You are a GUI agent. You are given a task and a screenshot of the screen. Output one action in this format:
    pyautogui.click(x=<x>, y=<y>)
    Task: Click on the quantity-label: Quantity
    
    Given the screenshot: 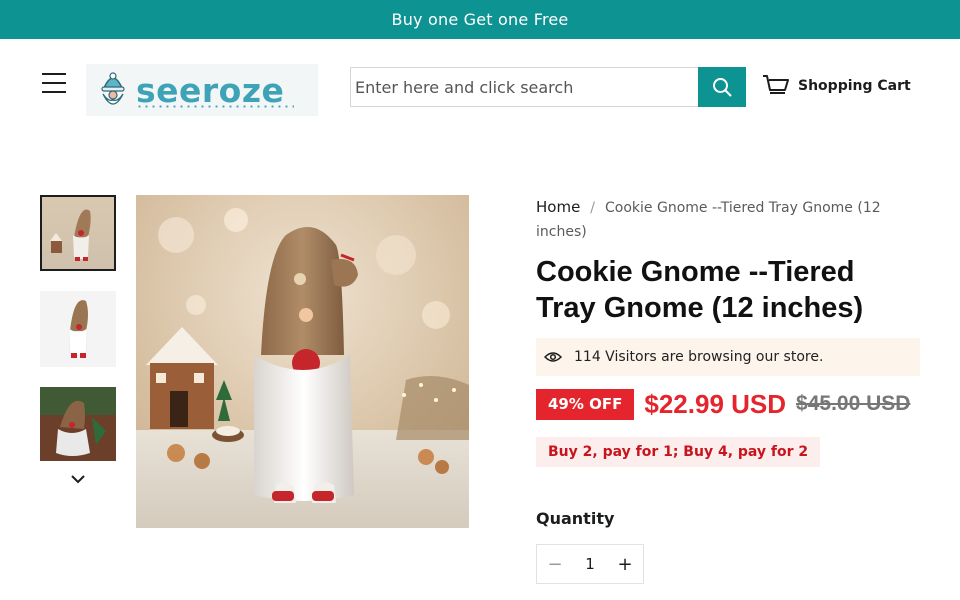 What is the action you would take?
    pyautogui.click(x=575, y=518)
    